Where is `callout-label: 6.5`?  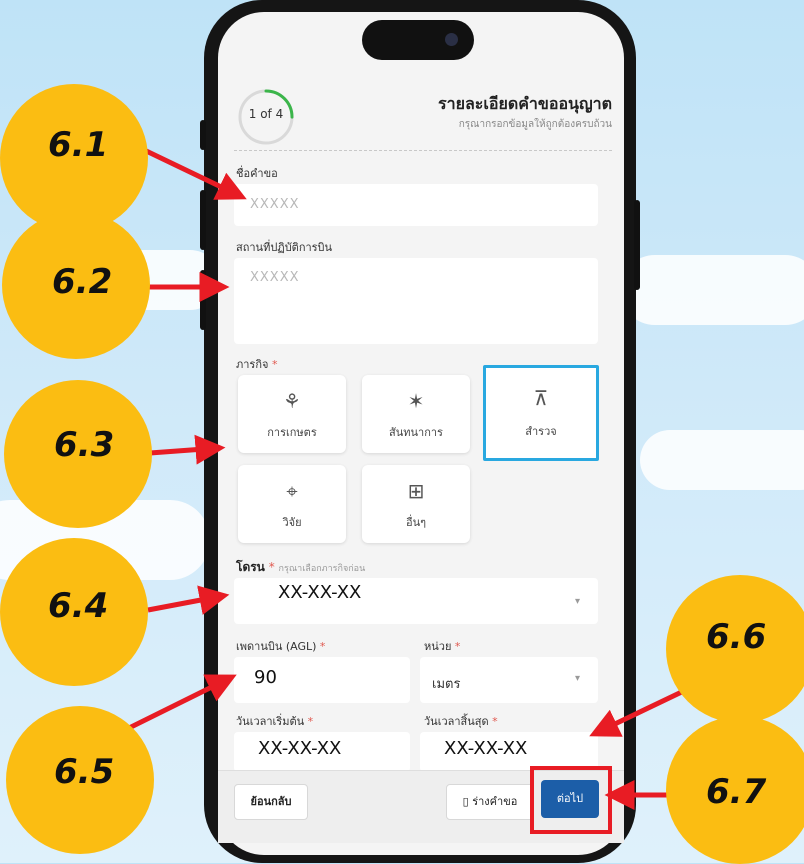 callout-label: 6.5 is located at coordinates (84, 772).